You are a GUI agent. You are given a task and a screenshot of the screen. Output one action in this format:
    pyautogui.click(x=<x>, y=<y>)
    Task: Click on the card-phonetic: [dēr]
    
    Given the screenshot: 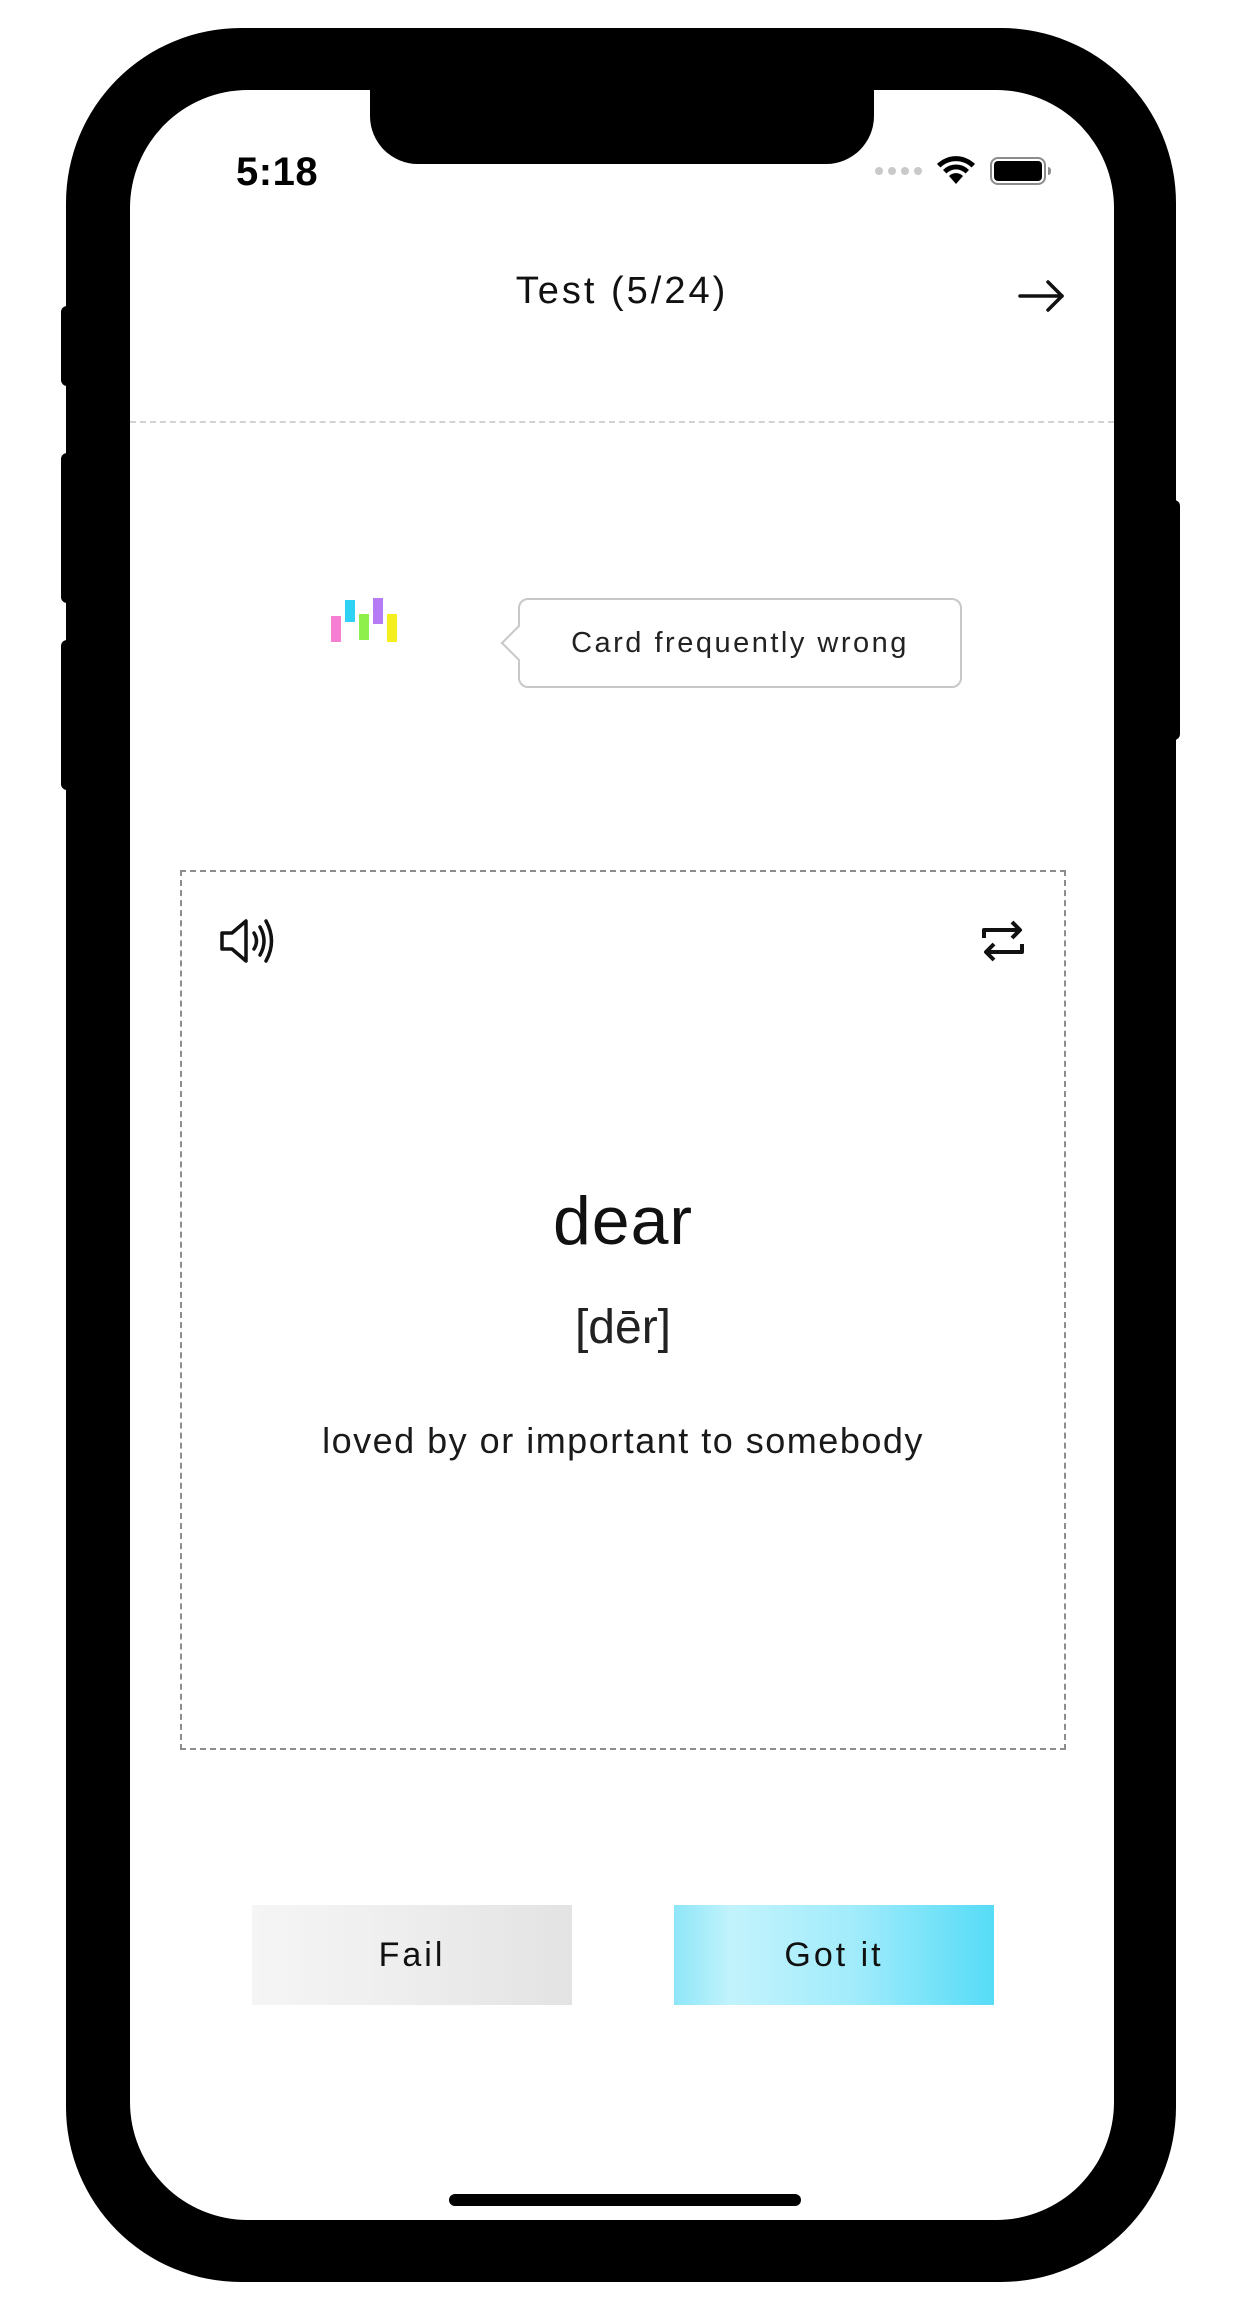 What is the action you would take?
    pyautogui.click(x=623, y=1327)
    